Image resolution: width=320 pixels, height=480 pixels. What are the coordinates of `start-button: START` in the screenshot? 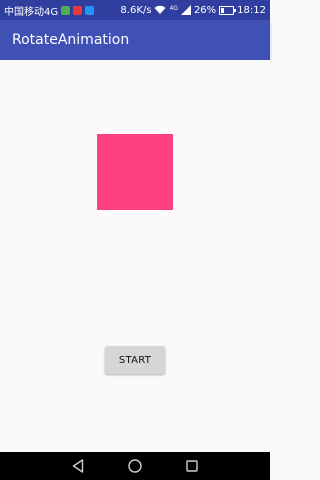 It's located at (135, 360).